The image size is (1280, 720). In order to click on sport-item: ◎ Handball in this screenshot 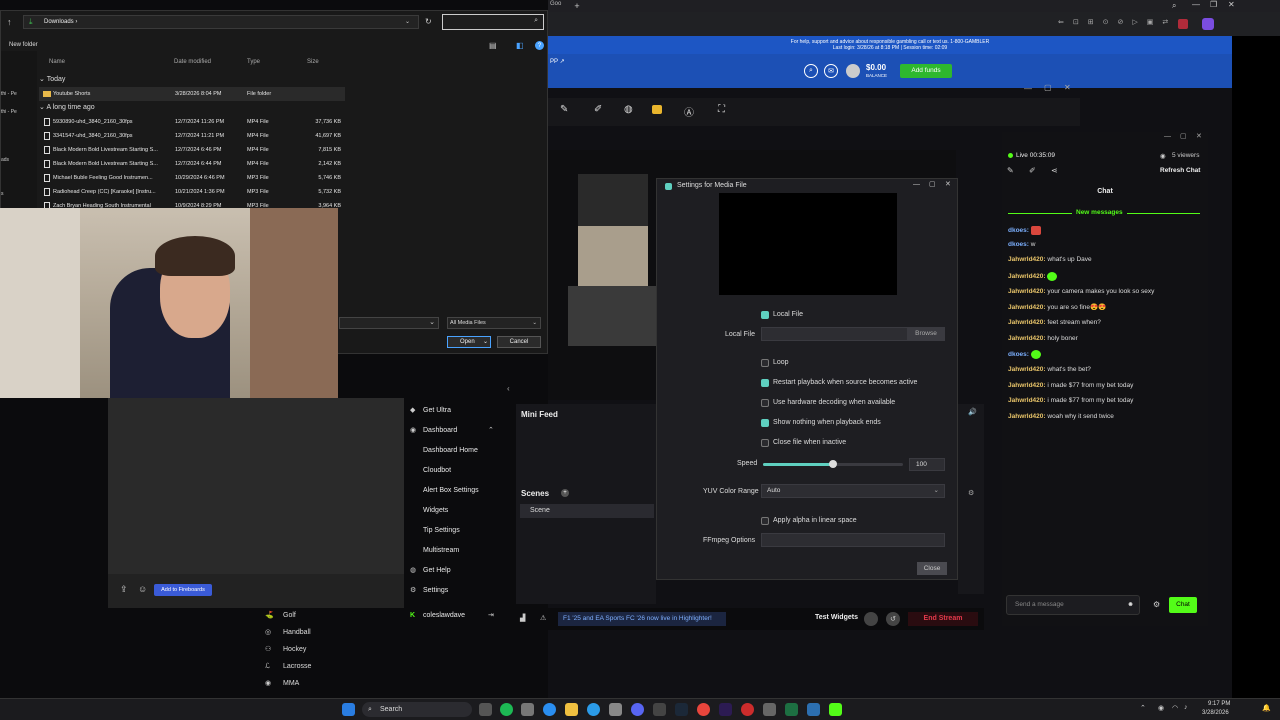, I will do `click(287, 633)`.